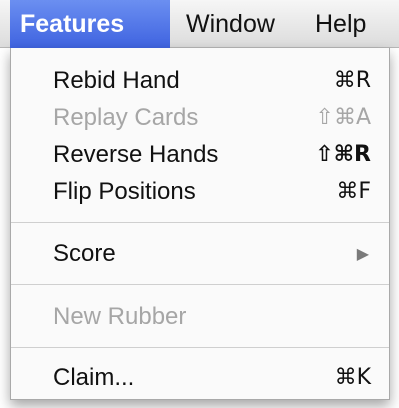 The height and width of the screenshot is (408, 399). What do you see at coordinates (353, 191) in the screenshot?
I see `menu-item-shortcut: ⌘F` at bounding box center [353, 191].